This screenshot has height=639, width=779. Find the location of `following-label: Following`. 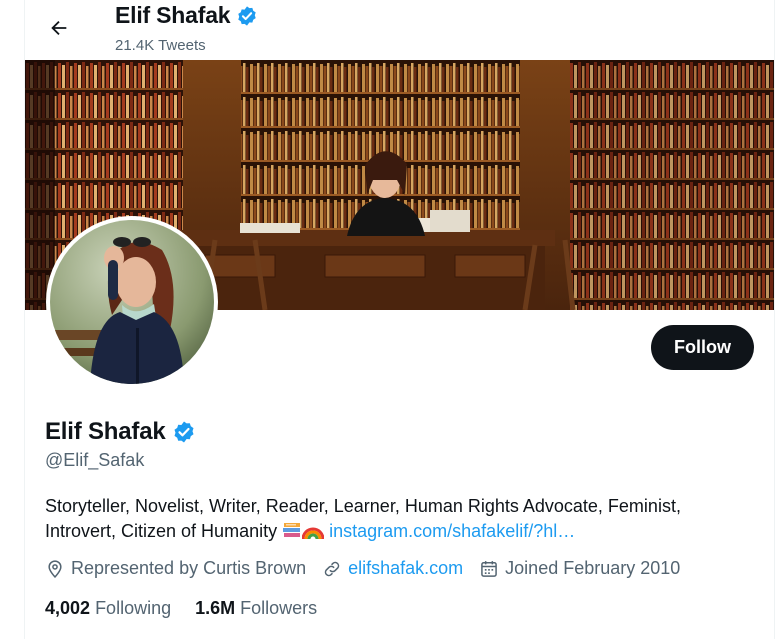

following-label: Following is located at coordinates (133, 608).